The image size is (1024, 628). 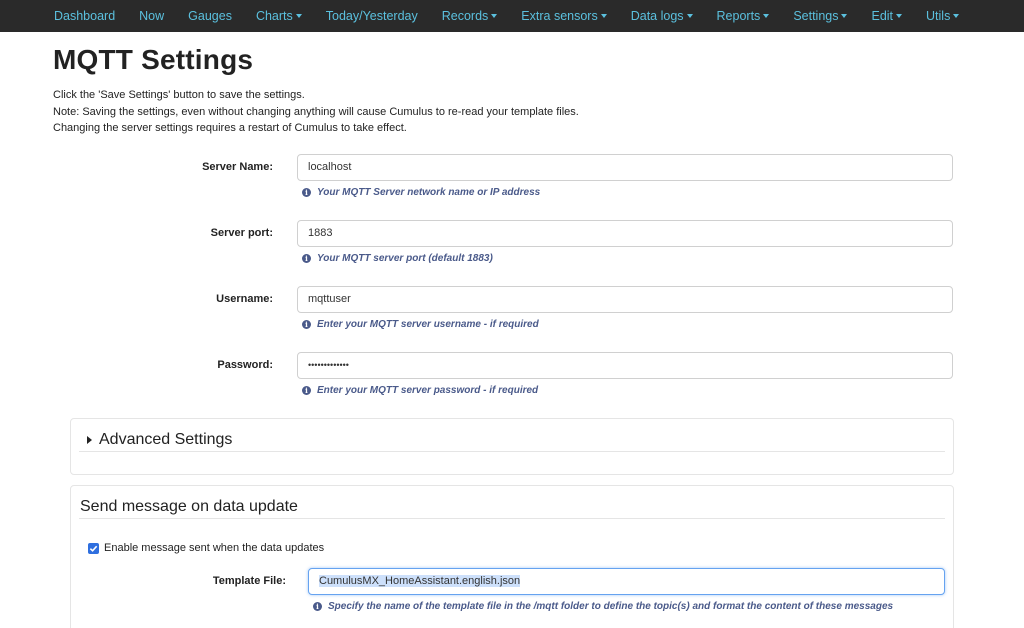 I want to click on username-label: Username:, so click(x=244, y=299).